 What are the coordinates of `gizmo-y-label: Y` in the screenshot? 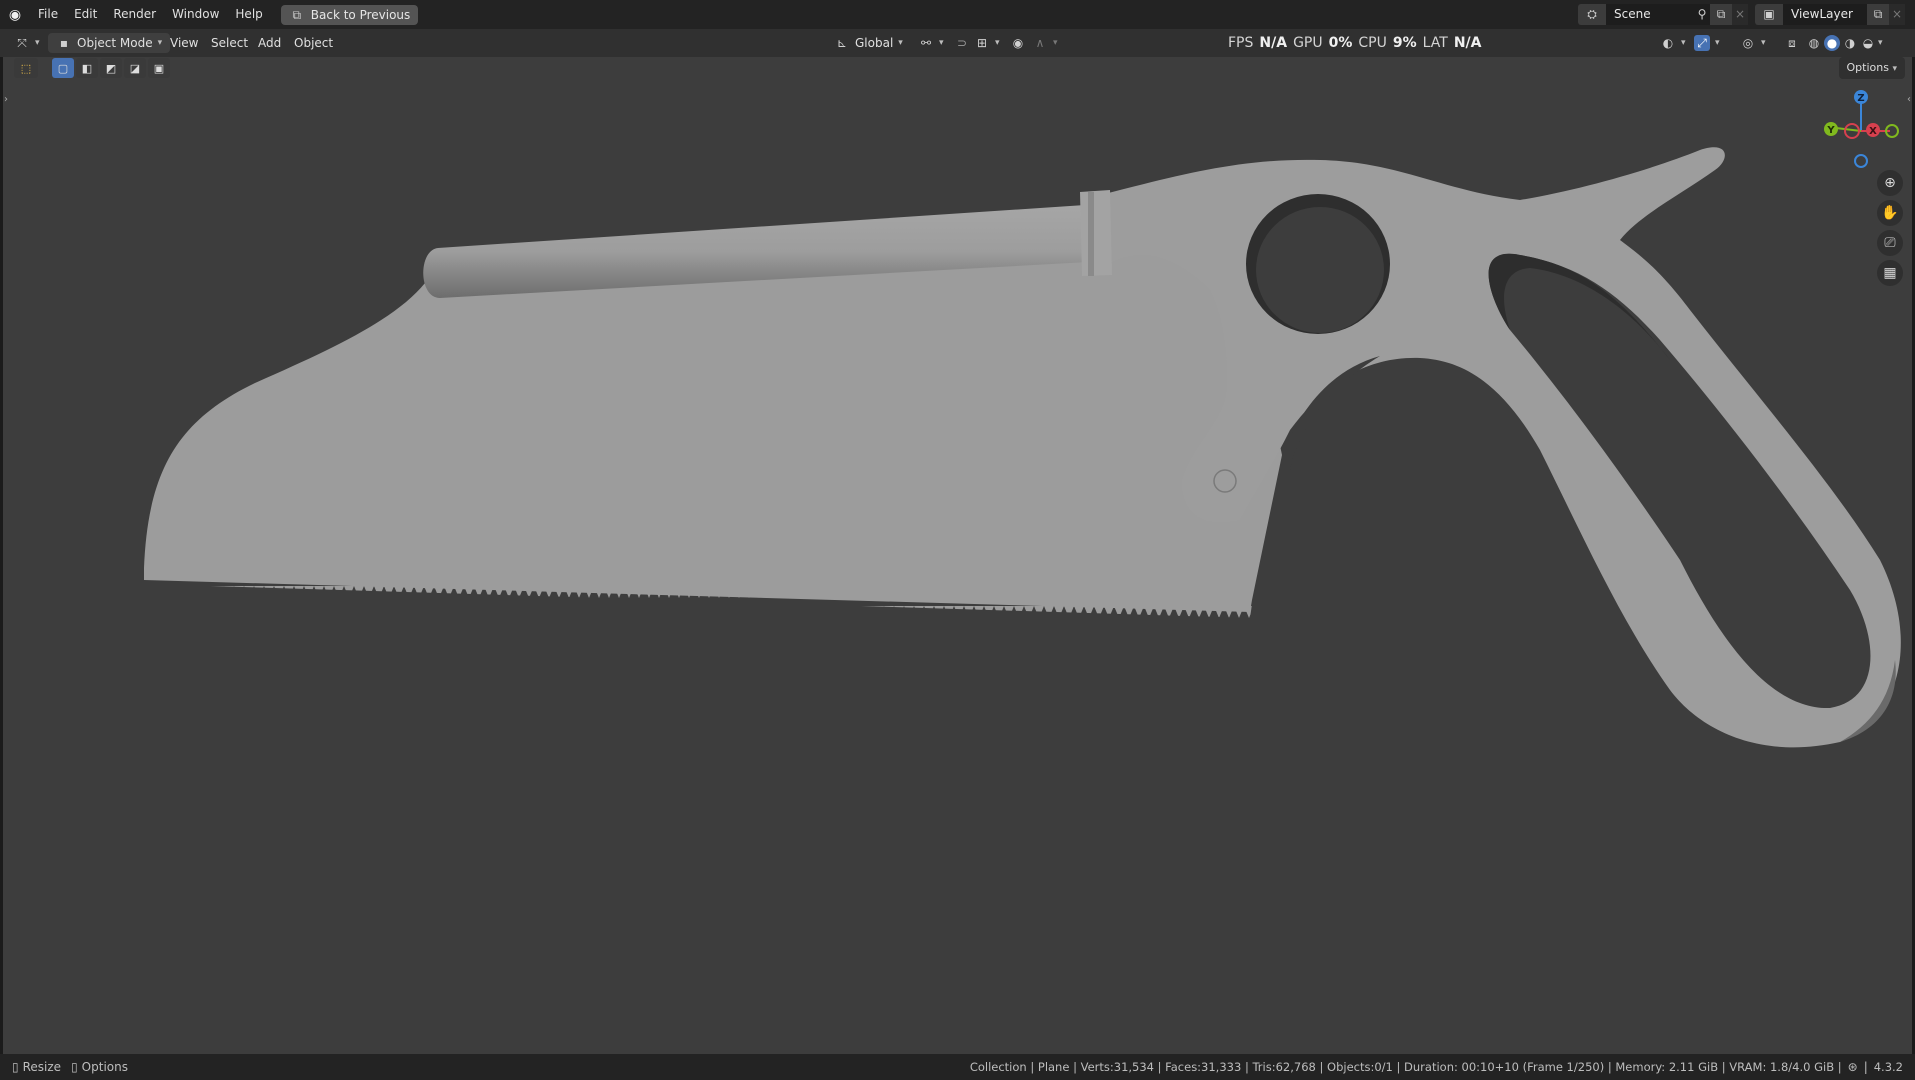 It's located at (1830, 130).